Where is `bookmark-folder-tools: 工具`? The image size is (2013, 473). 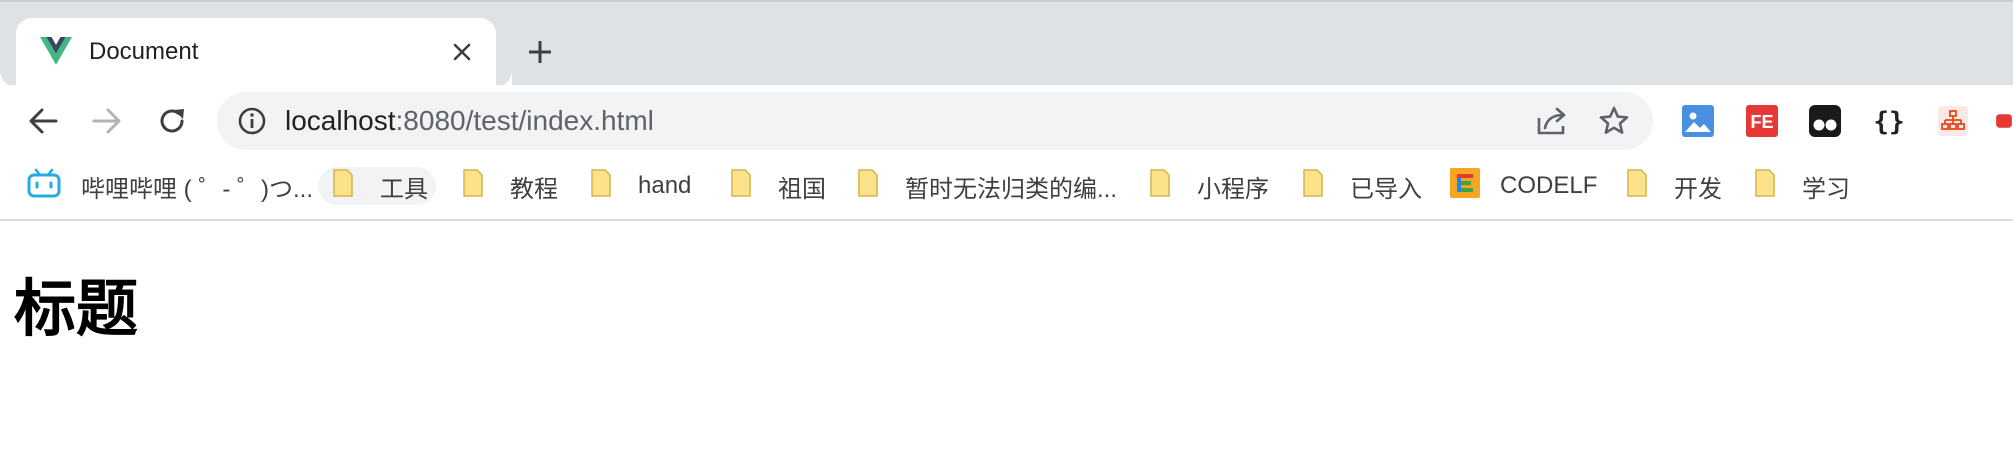 bookmark-folder-tools: 工具 is located at coordinates (377, 186).